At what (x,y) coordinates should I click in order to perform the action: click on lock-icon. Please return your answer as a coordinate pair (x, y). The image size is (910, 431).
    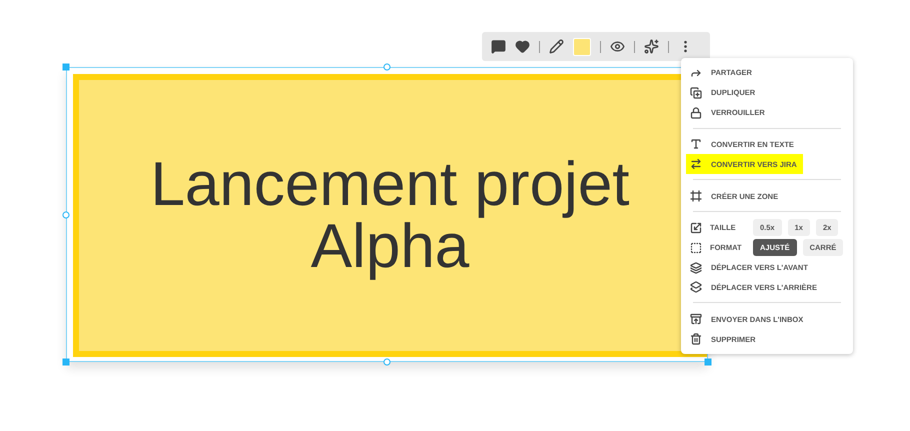
    Looking at the image, I should click on (696, 112).